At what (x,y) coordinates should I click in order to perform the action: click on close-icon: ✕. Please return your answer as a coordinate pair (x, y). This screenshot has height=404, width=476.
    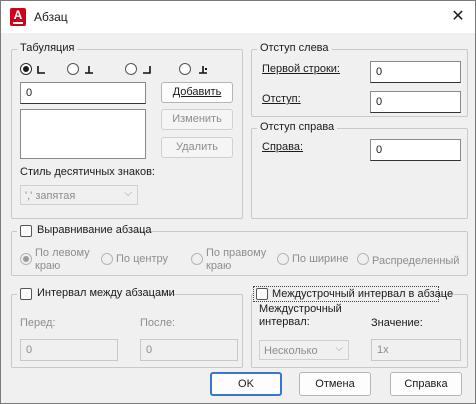
    Looking at the image, I should click on (458, 17).